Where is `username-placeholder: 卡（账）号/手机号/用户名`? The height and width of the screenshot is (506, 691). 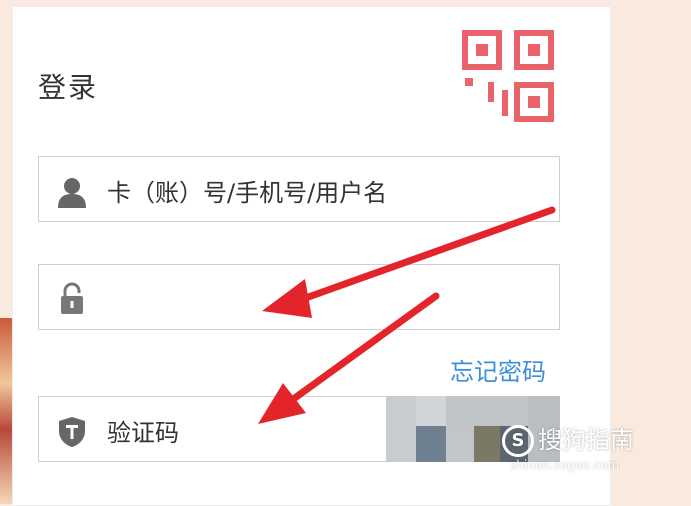
username-placeholder: 卡（账）号/手机号/用户名 is located at coordinates (247, 193).